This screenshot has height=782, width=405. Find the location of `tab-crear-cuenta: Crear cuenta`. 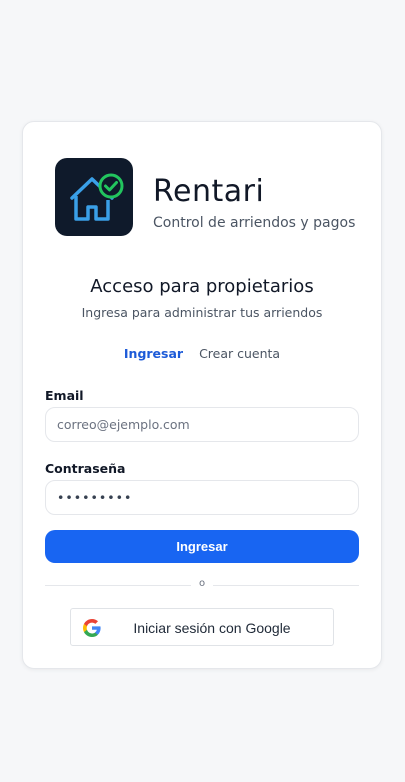

tab-crear-cuenta: Crear cuenta is located at coordinates (239, 353).